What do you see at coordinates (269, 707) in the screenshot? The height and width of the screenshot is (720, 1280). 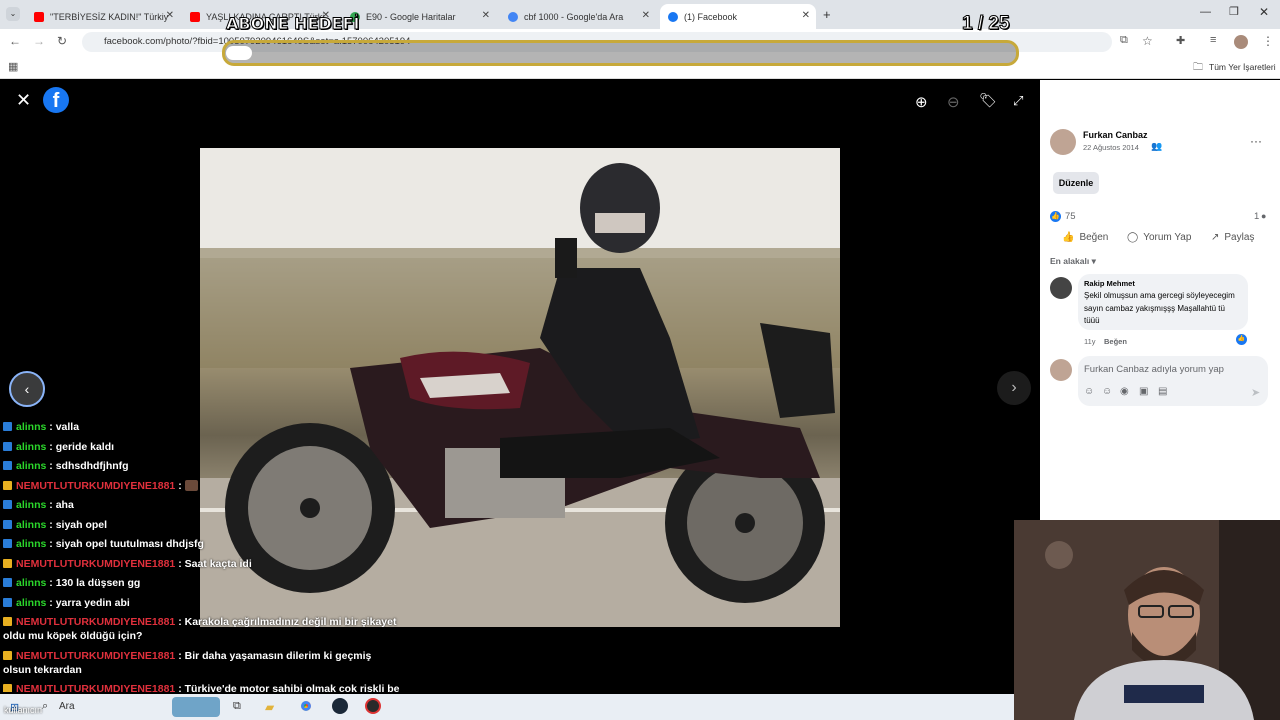 I see `file-explorer-icon: ▰` at bounding box center [269, 707].